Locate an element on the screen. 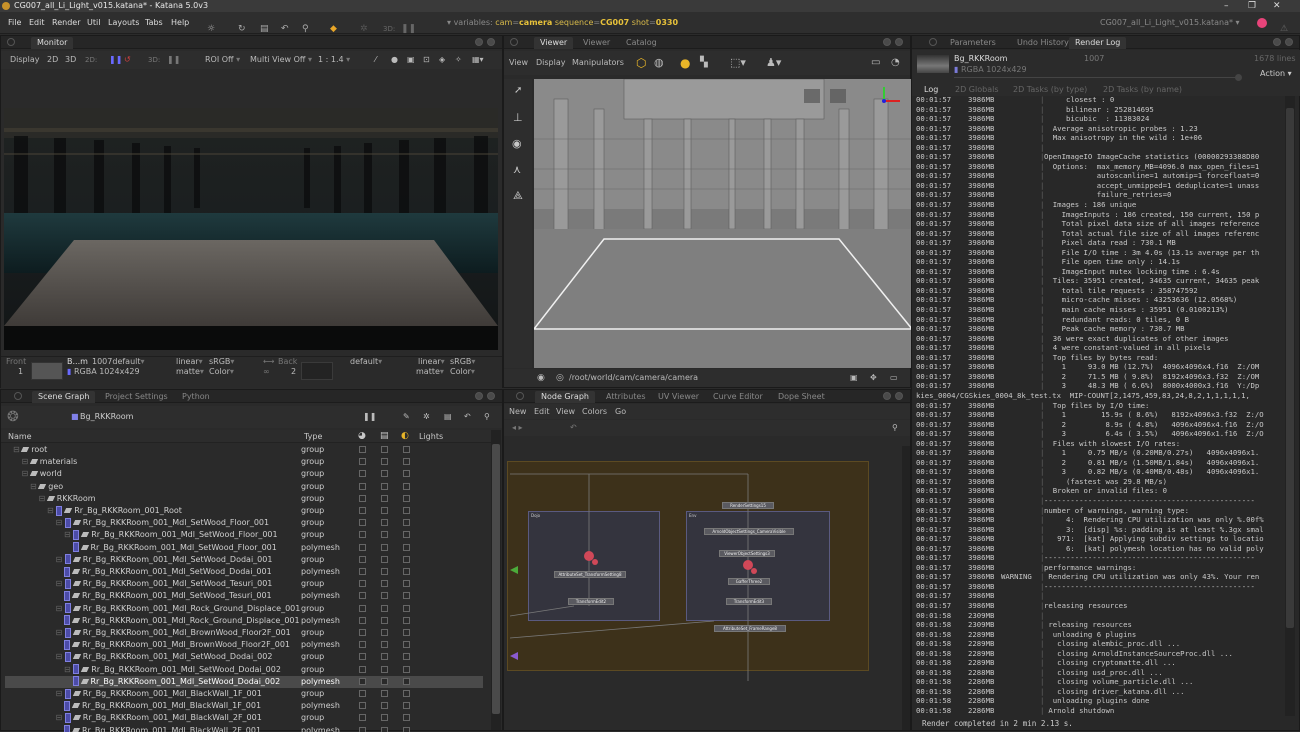 The height and width of the screenshot is (732, 1300). viewer-menu-display: Display is located at coordinates (551, 63).